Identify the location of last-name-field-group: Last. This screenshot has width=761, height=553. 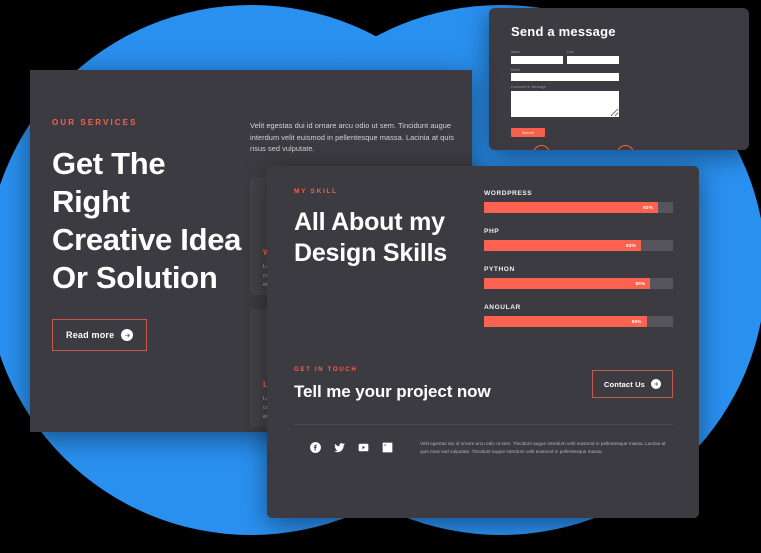
(593, 57).